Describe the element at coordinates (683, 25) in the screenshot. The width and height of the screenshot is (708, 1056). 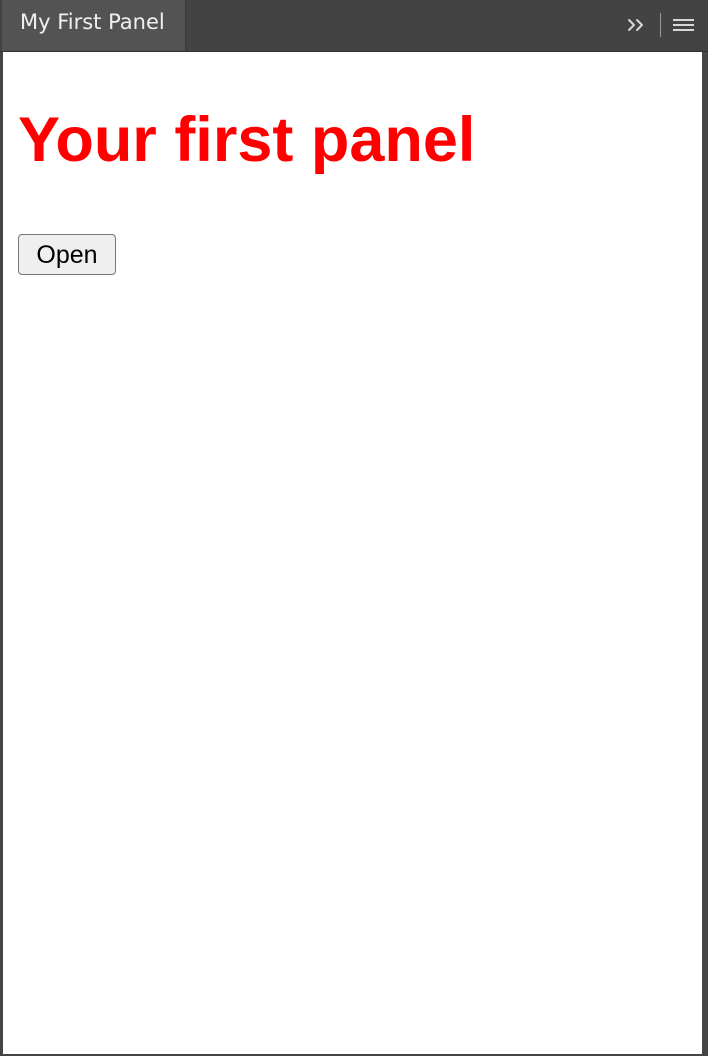
I see `hamburger-menu-icon` at that location.